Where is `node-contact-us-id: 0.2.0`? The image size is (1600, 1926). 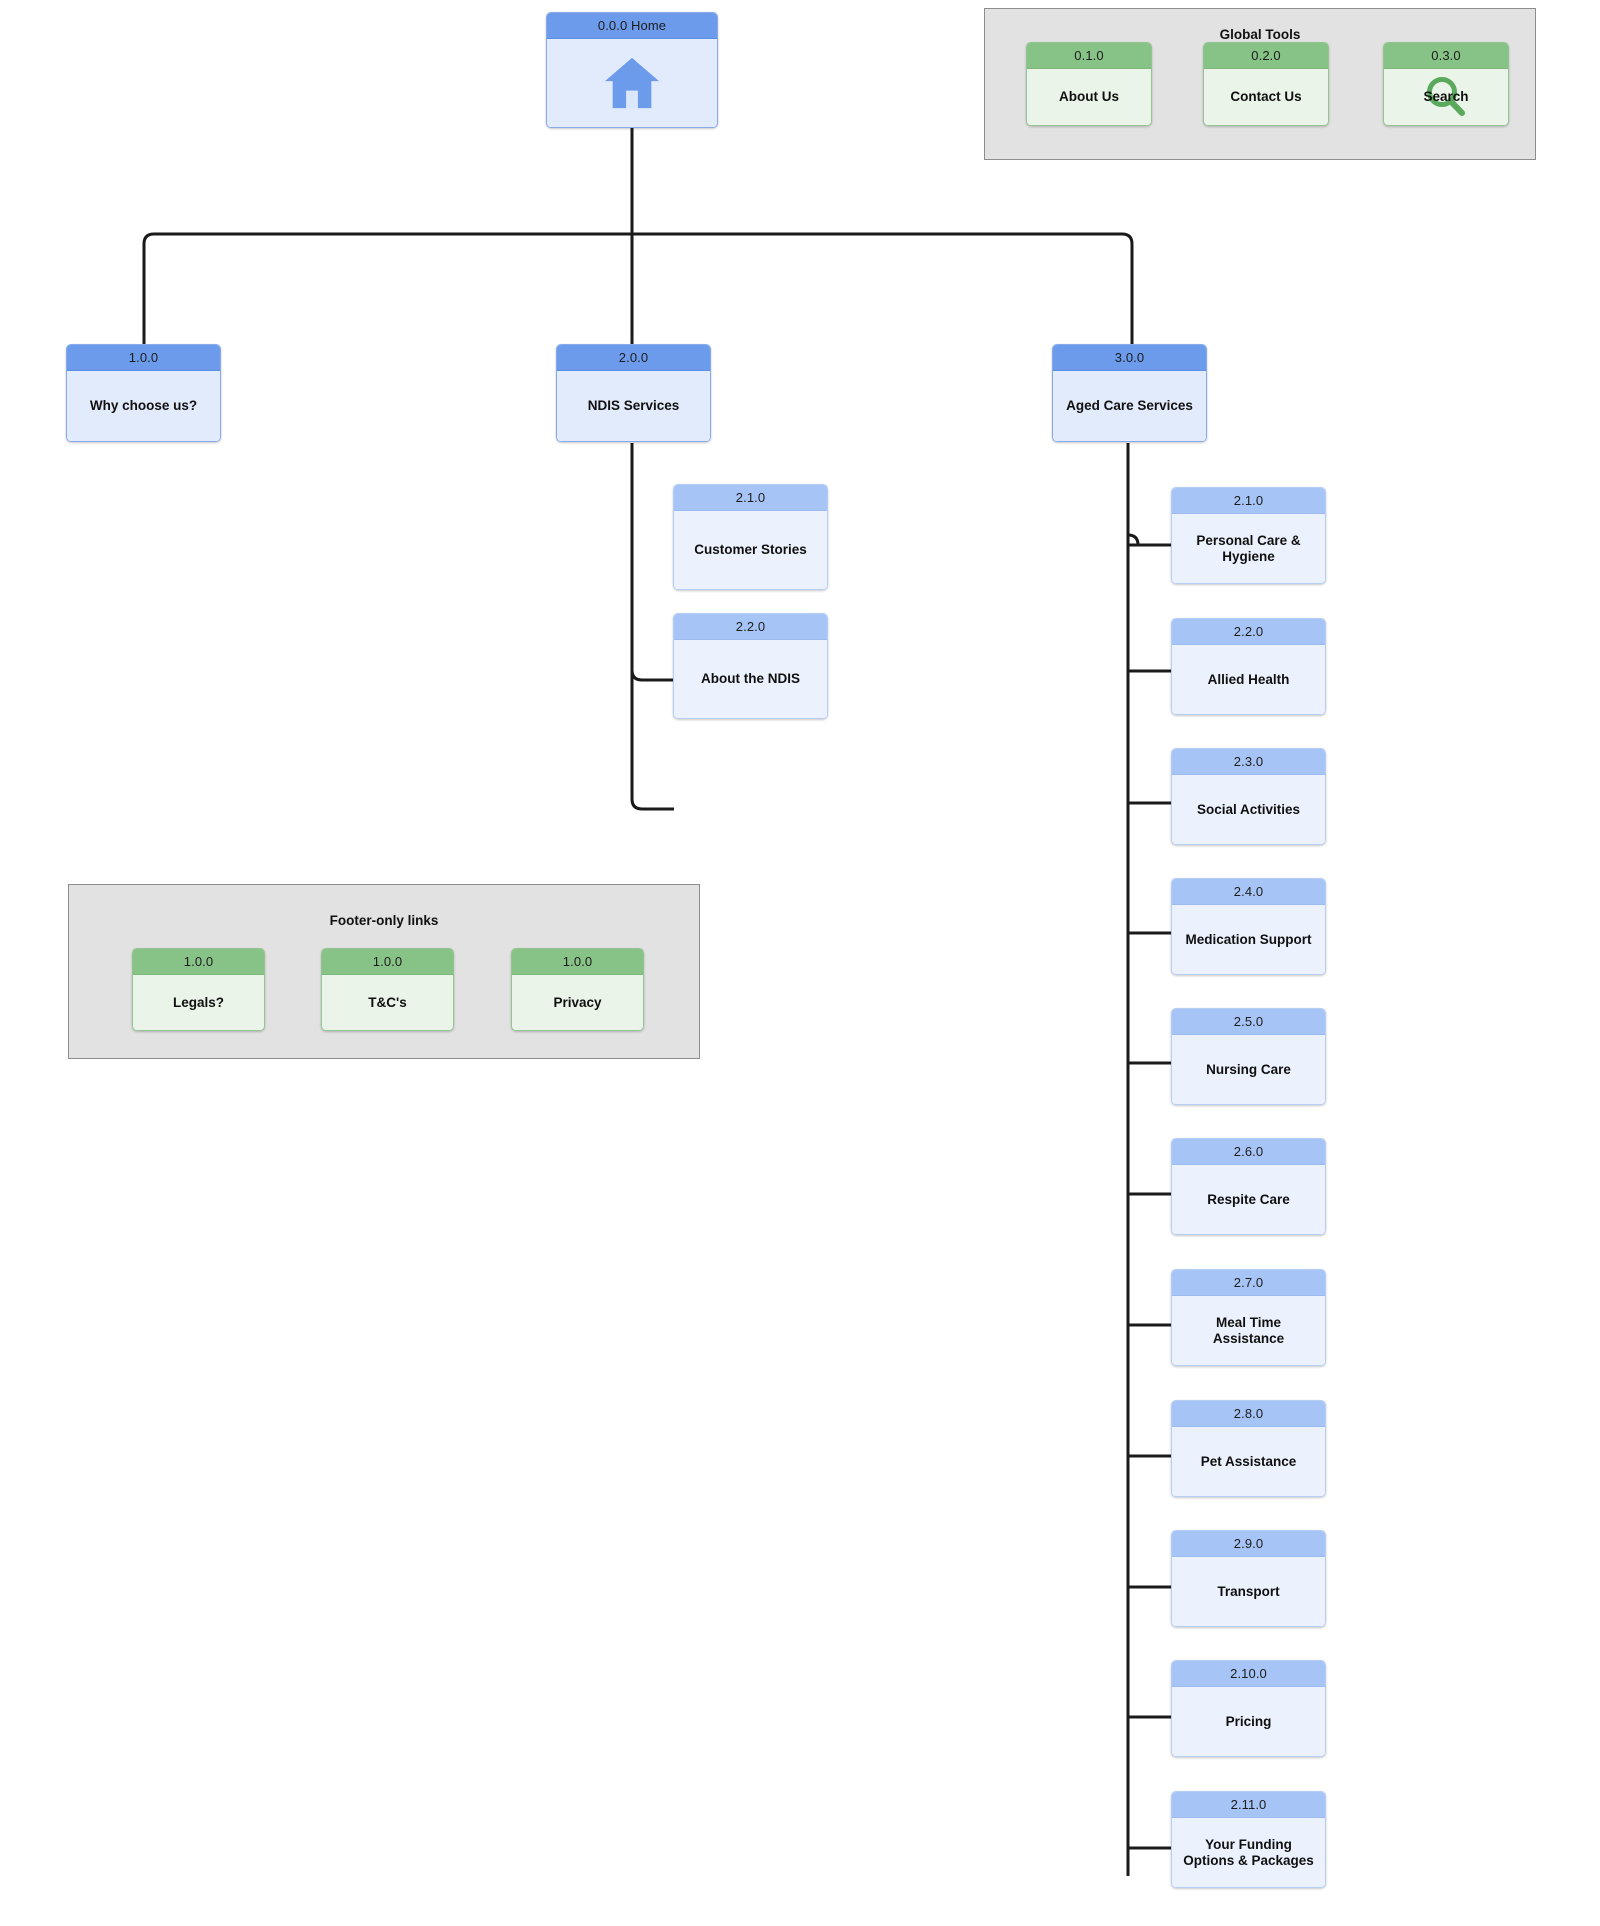
node-contact-us-id: 0.2.0 is located at coordinates (1266, 56).